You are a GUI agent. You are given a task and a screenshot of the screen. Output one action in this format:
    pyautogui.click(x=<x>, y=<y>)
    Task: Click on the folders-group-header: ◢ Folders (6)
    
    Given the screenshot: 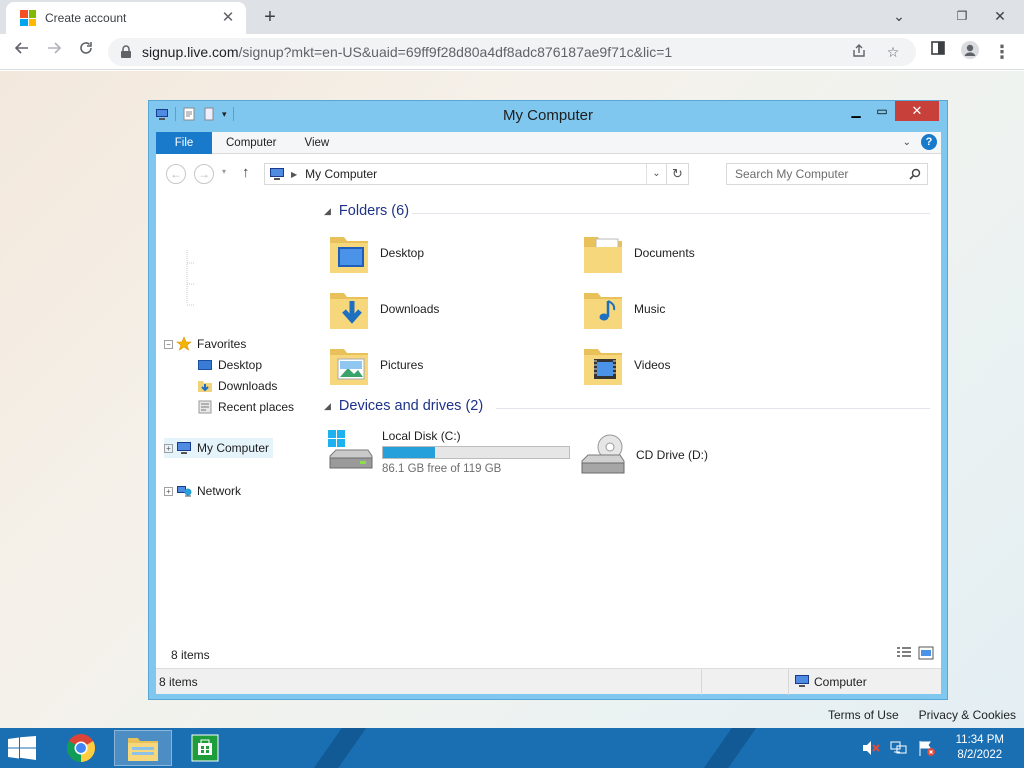 What is the action you would take?
    pyautogui.click(x=366, y=211)
    